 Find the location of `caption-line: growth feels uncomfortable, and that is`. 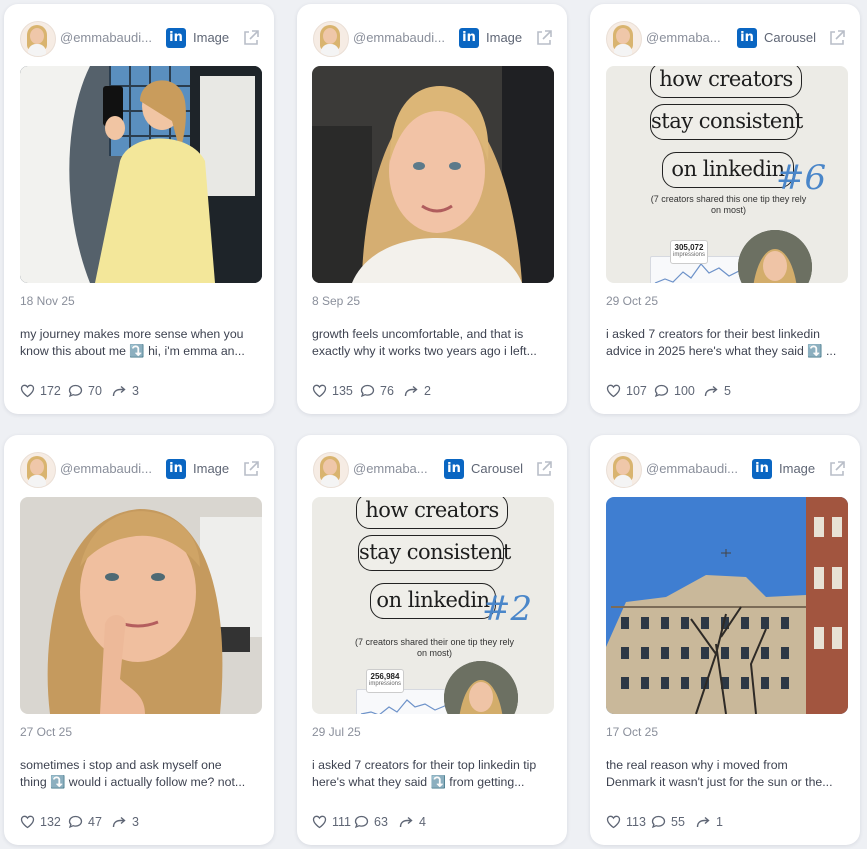

caption-line: growth feels uncomfortable, and that is is located at coordinates (418, 334).